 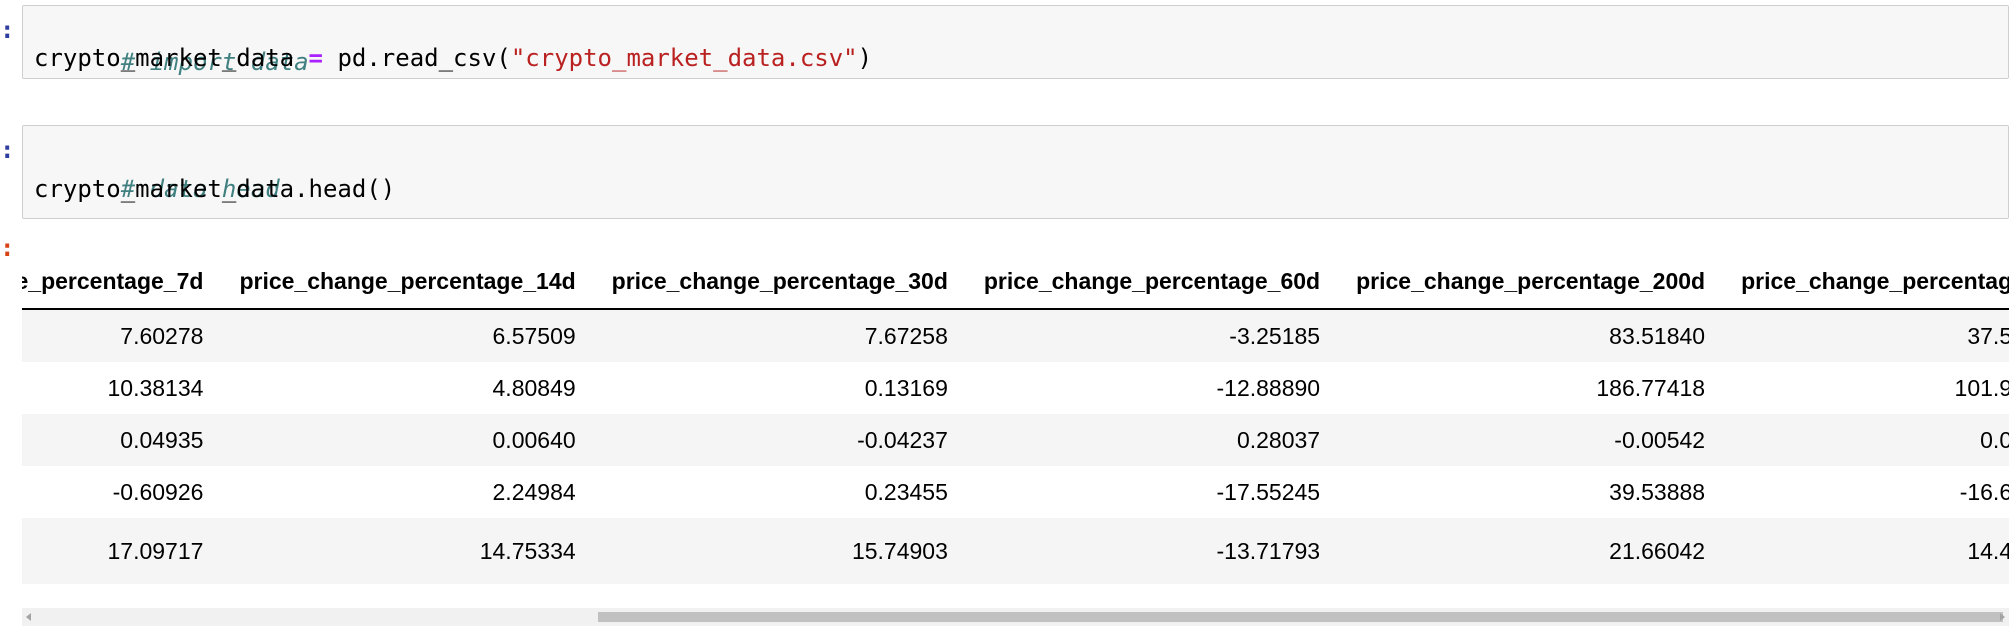 What do you see at coordinates (1300, 617) in the screenshot?
I see `scrollbar-thumb` at bounding box center [1300, 617].